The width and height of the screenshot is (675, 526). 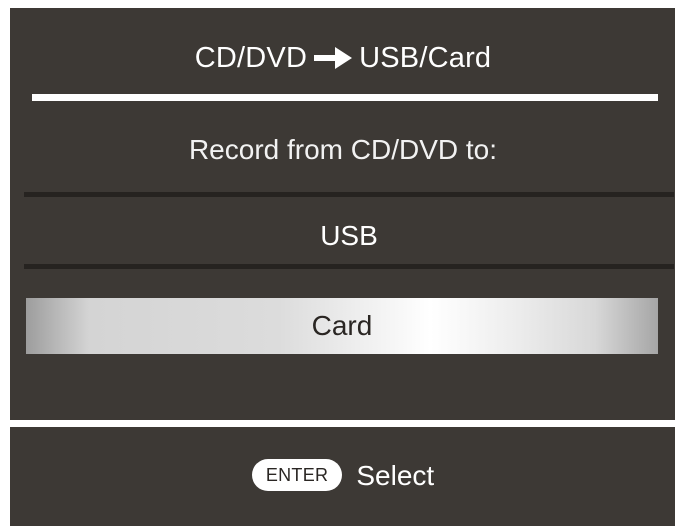 What do you see at coordinates (342, 326) in the screenshot?
I see `option-card-selected: Card` at bounding box center [342, 326].